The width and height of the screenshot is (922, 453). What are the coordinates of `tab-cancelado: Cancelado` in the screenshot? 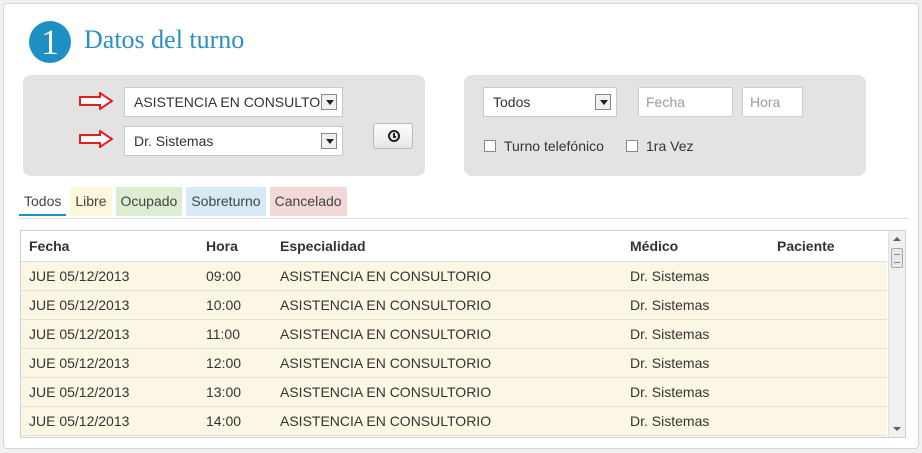 It's located at (308, 201).